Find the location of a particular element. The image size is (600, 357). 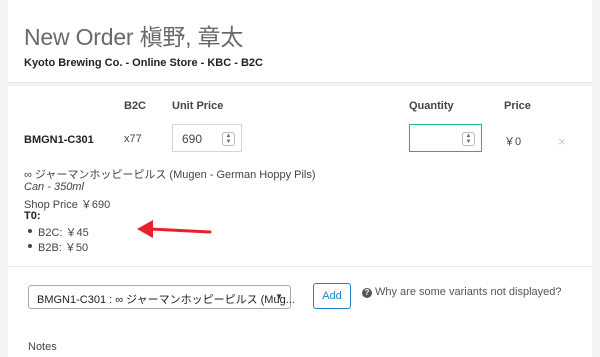

variant-select: BMGN1-C301 : ∞ ジャーマンホッピーピルス (Mug... ▼ is located at coordinates (161, 297).